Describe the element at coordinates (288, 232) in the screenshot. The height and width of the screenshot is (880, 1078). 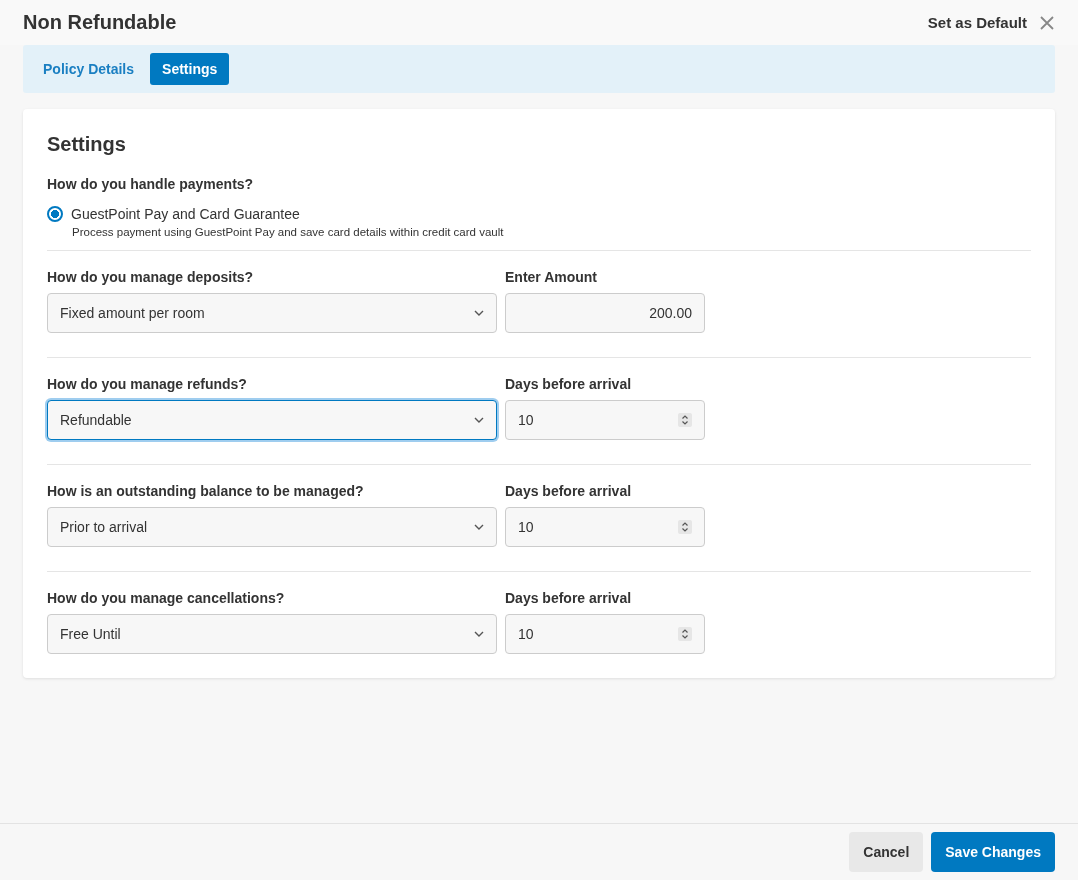
I see `option-description: Process payment using GuestPoint Pay and save card details within credit card vault` at that location.